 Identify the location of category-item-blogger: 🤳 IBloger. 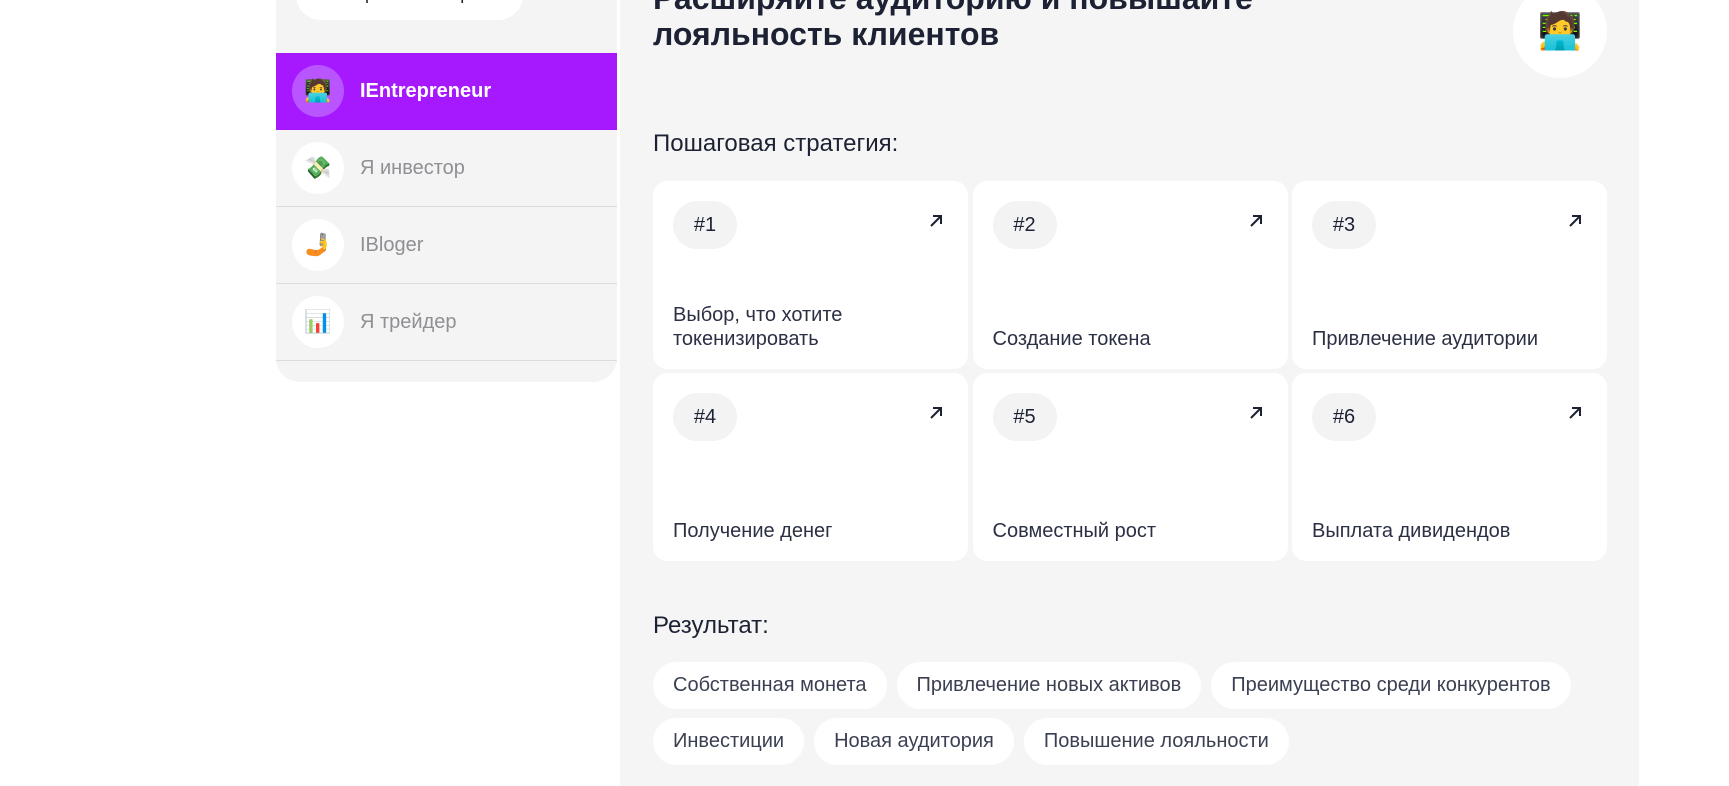
(446, 245).